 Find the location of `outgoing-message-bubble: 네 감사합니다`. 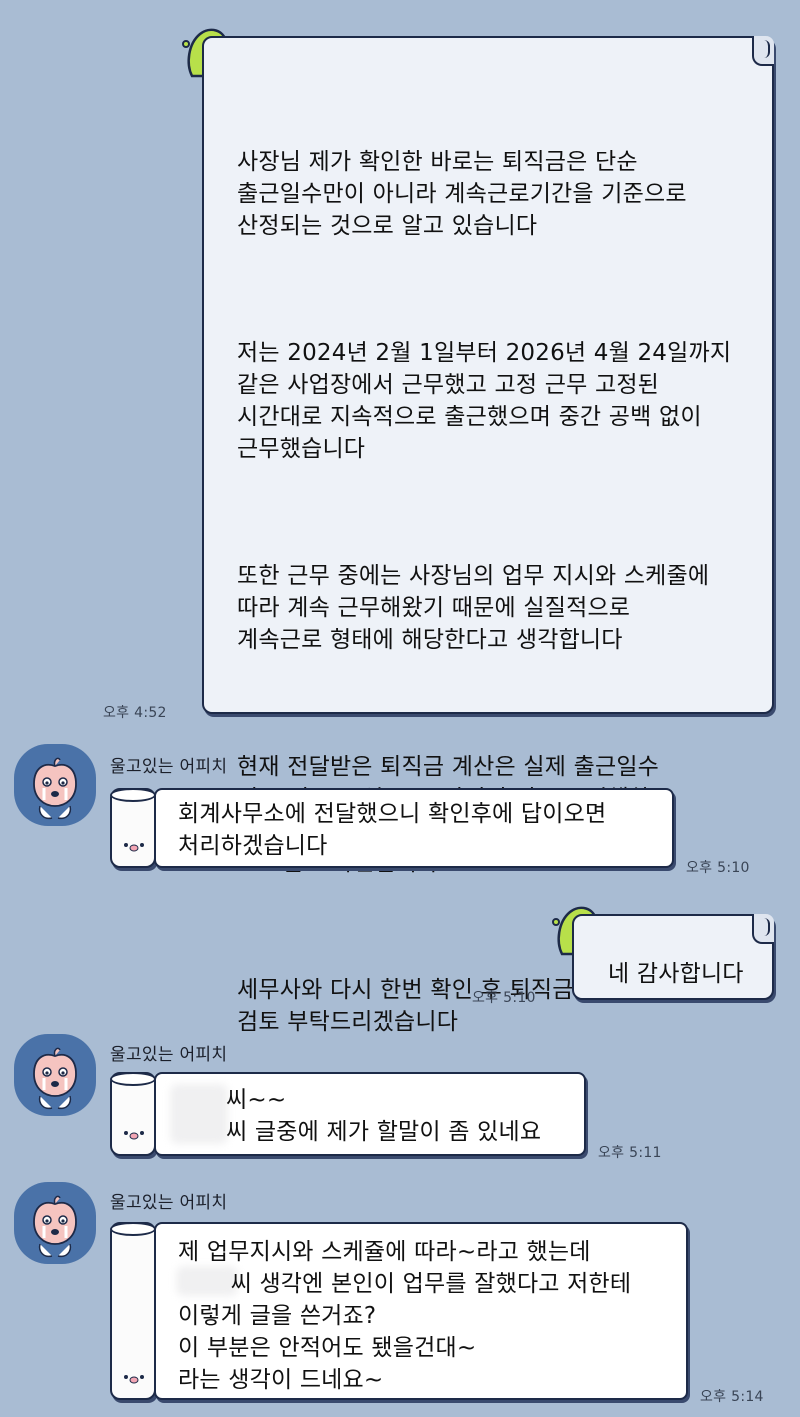

outgoing-message-bubble: 네 감사합니다 is located at coordinates (673, 957).